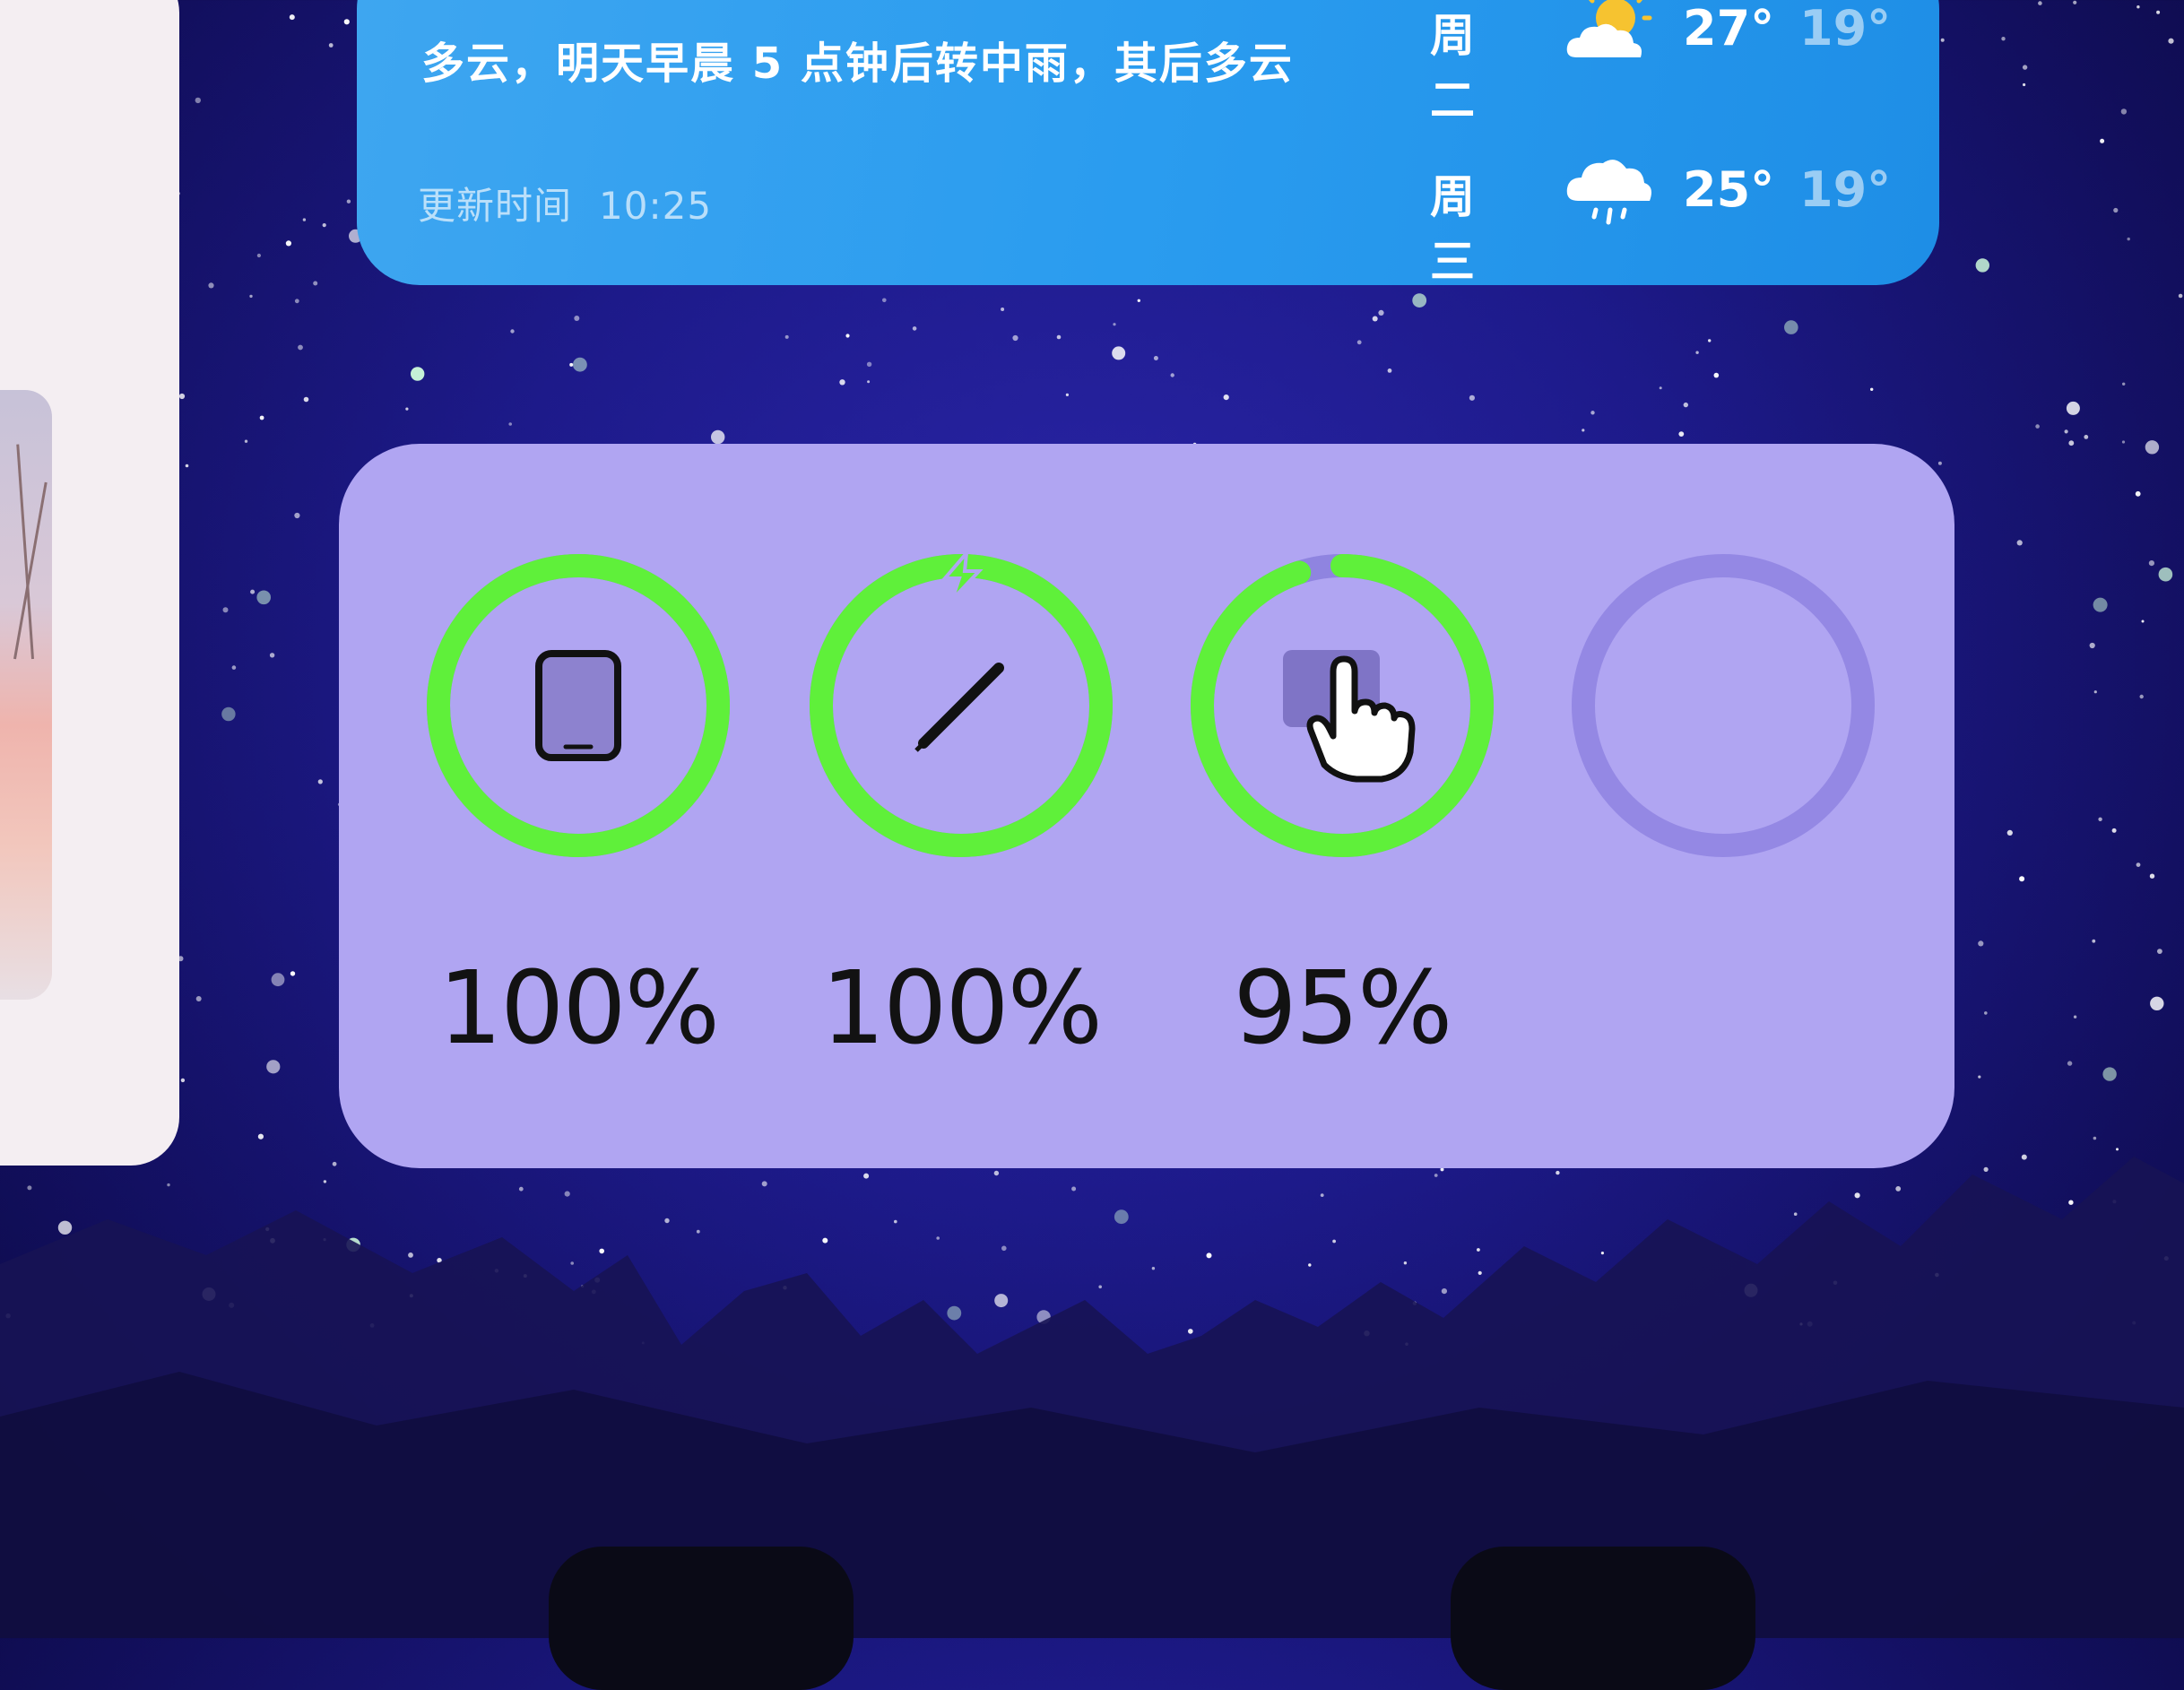  What do you see at coordinates (1452, 68) in the screenshot?
I see `forecast-day: 周二` at bounding box center [1452, 68].